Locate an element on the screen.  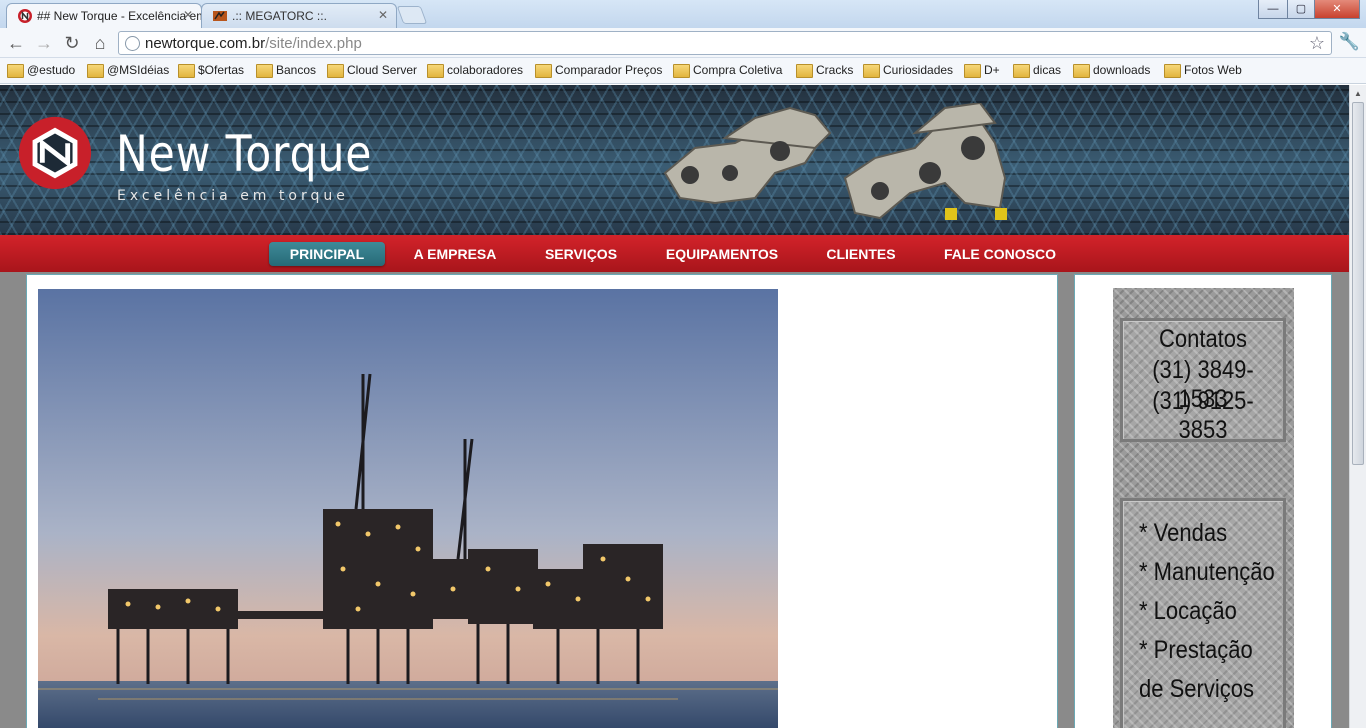
new-tab-button is located at coordinates (412, 15).